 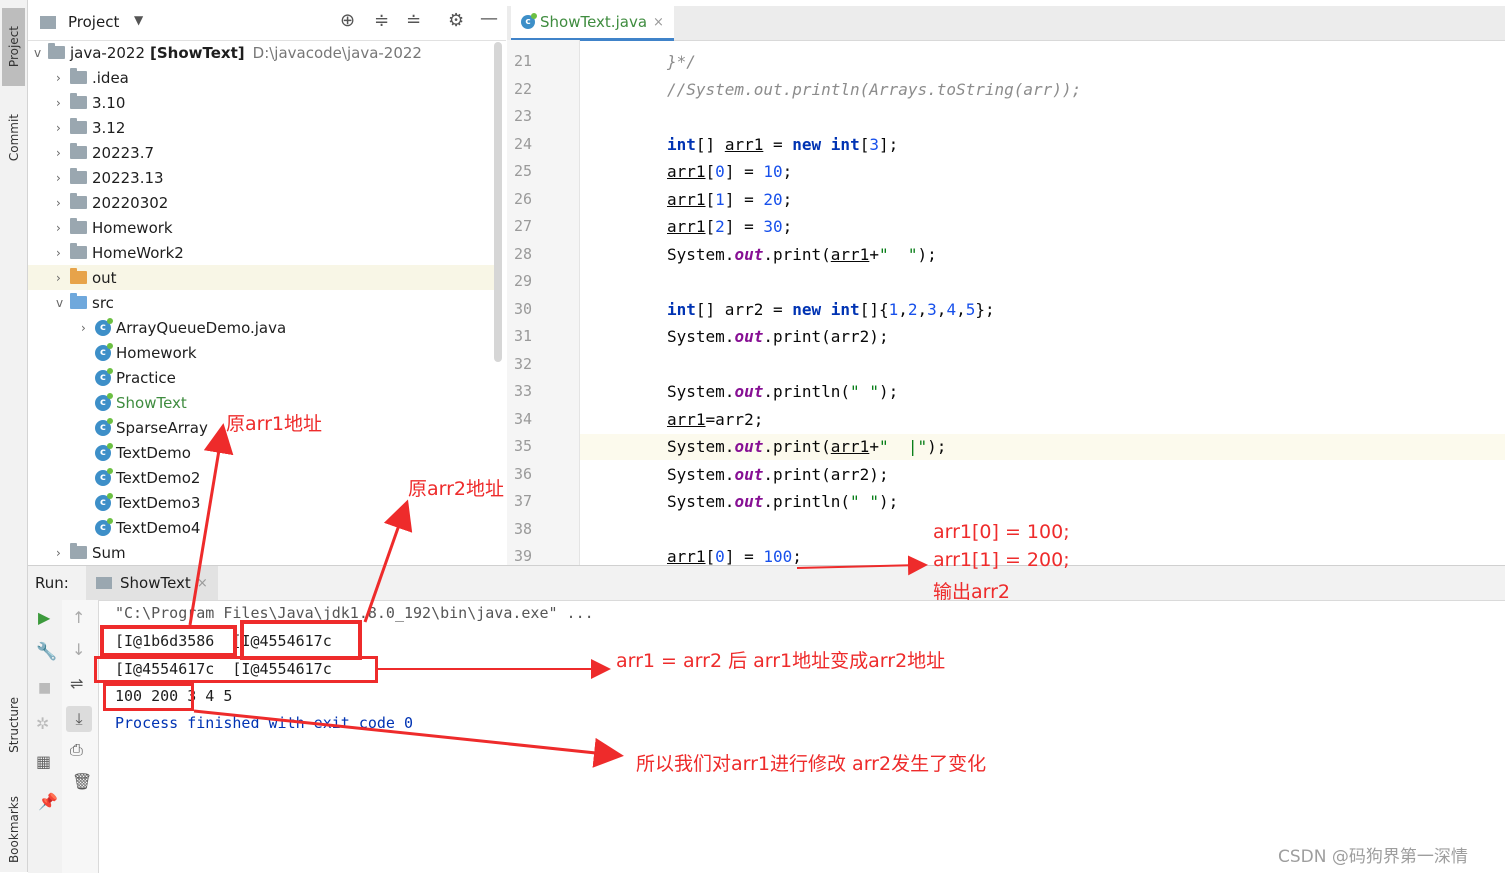 What do you see at coordinates (1001, 532) in the screenshot?
I see `annotation-assign-1: arr1[0] = 100;` at bounding box center [1001, 532].